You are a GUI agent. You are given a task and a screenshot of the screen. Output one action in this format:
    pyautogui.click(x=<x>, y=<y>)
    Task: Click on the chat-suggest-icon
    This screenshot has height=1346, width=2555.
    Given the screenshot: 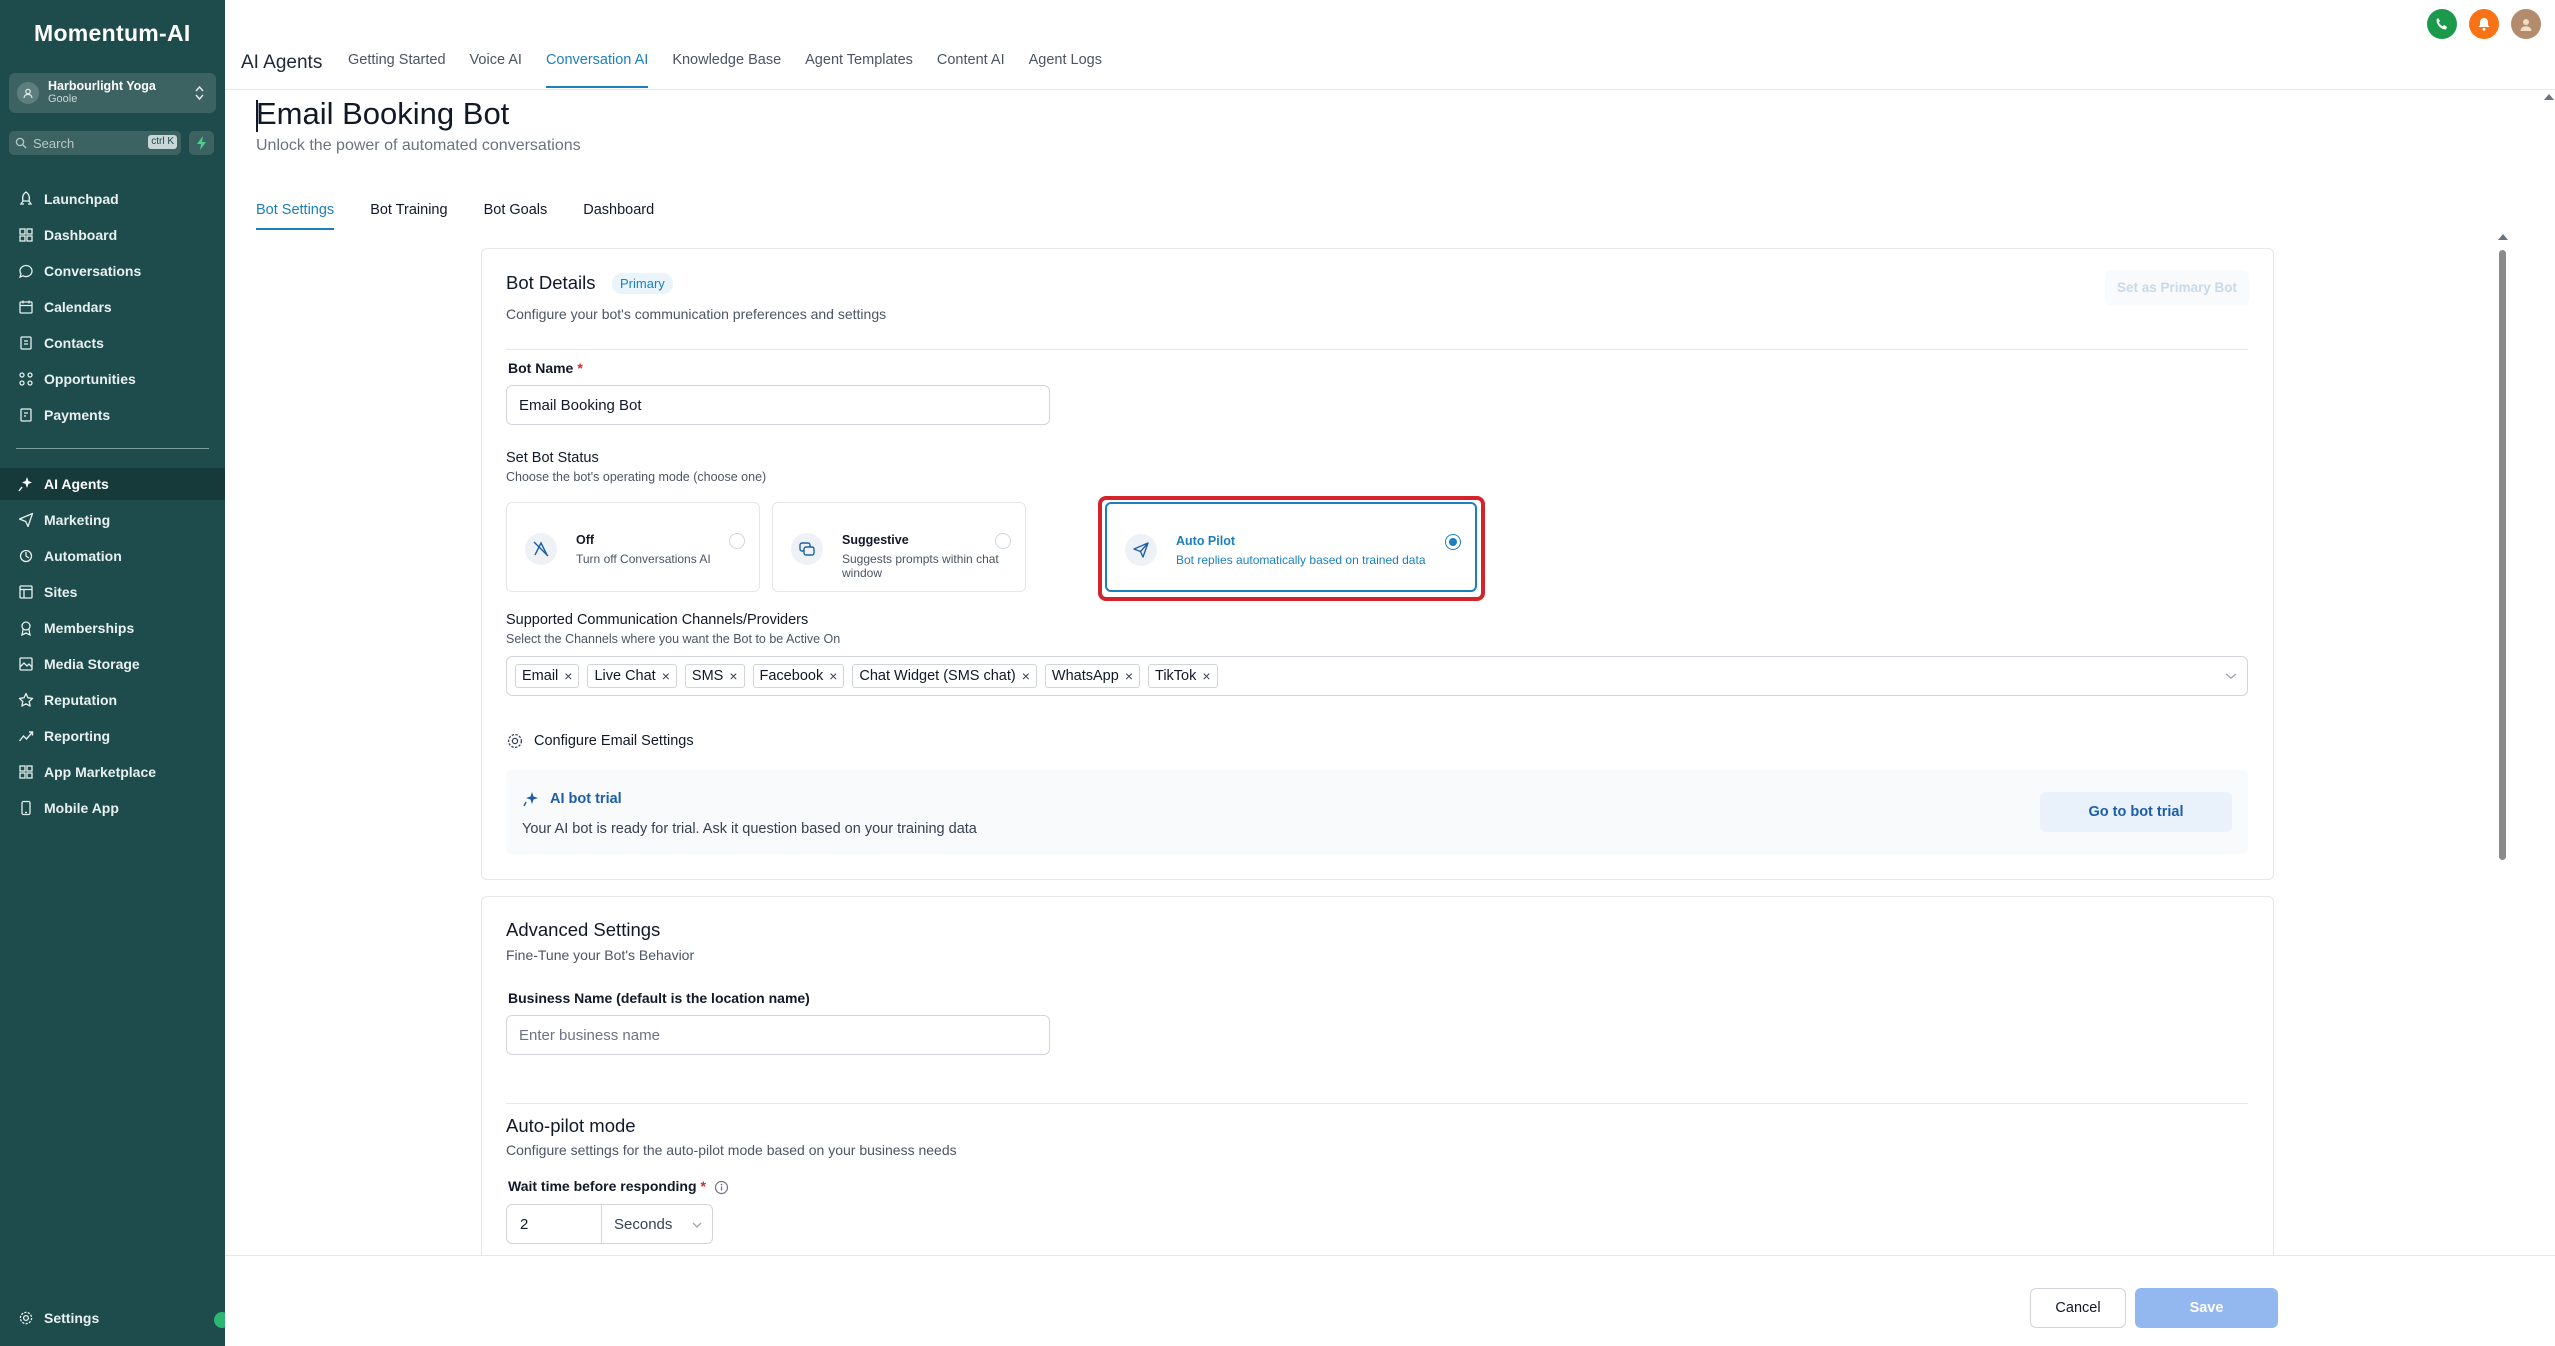 What is the action you would take?
    pyautogui.click(x=807, y=549)
    